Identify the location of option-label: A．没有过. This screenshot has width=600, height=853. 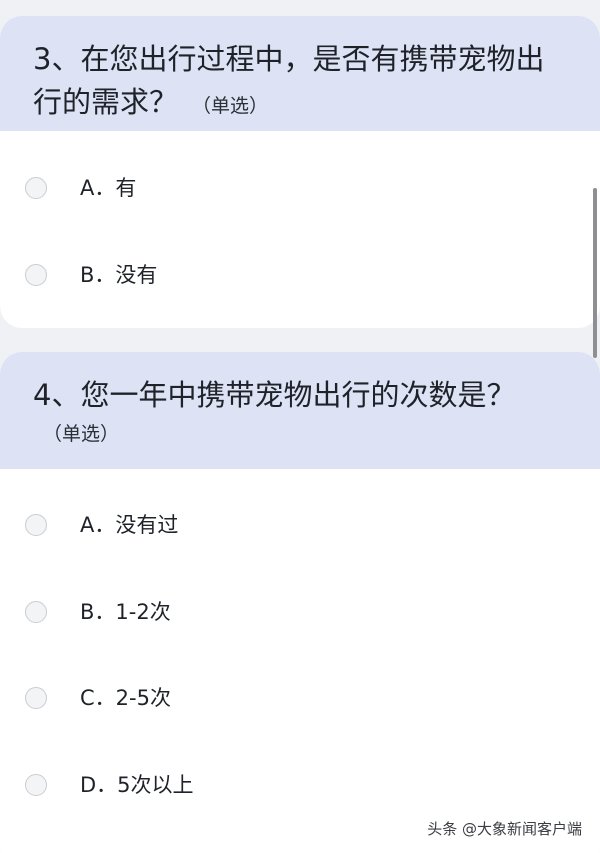
(129, 525).